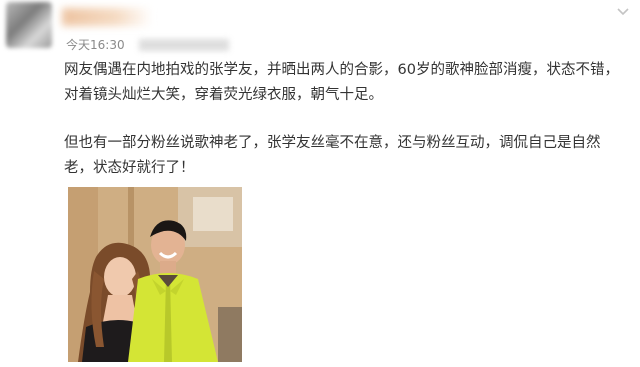 The width and height of the screenshot is (640, 367). I want to click on photo-illustration, so click(155, 274).